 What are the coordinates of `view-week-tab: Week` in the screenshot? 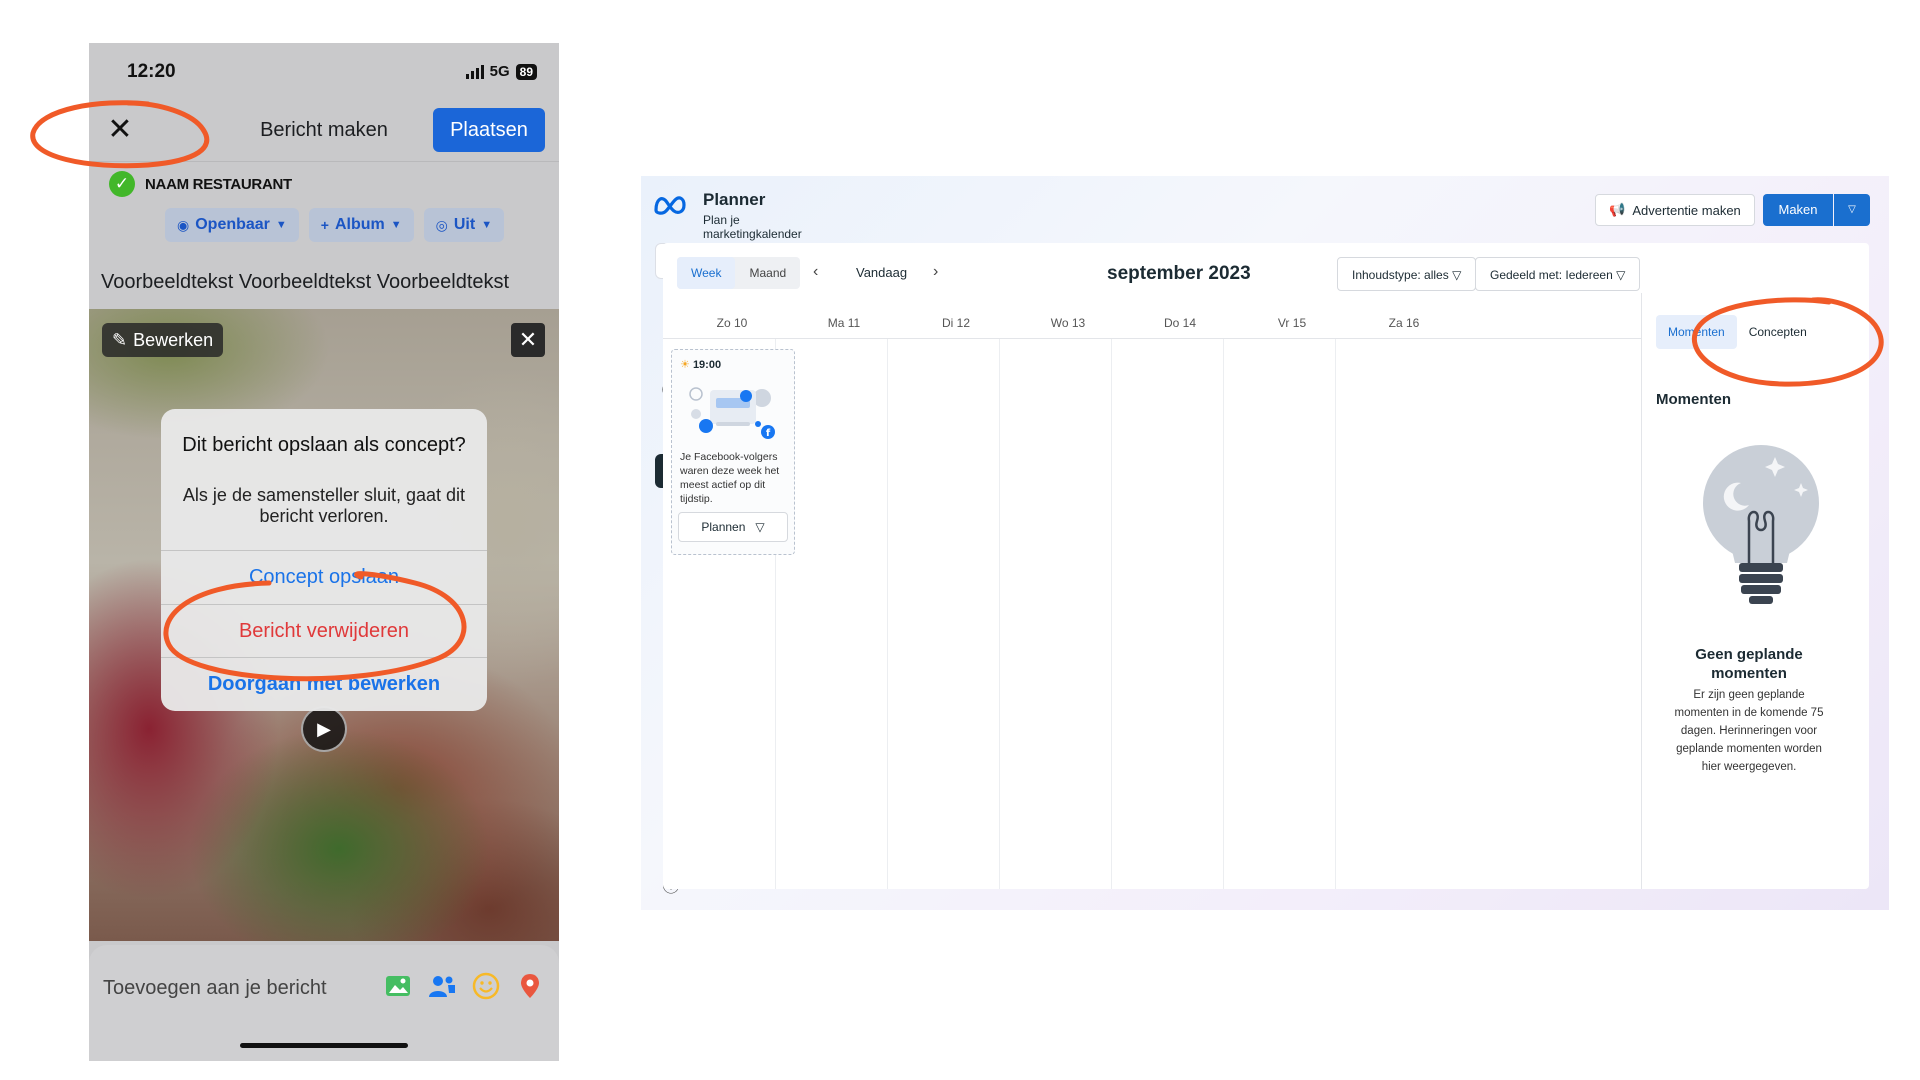 It's located at (706, 273).